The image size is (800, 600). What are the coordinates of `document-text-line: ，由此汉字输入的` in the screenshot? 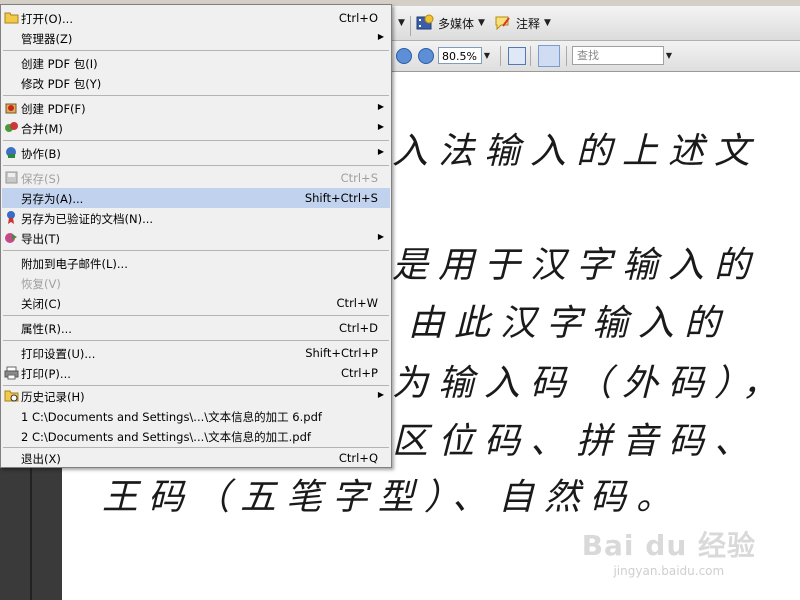 It's located at (546, 323).